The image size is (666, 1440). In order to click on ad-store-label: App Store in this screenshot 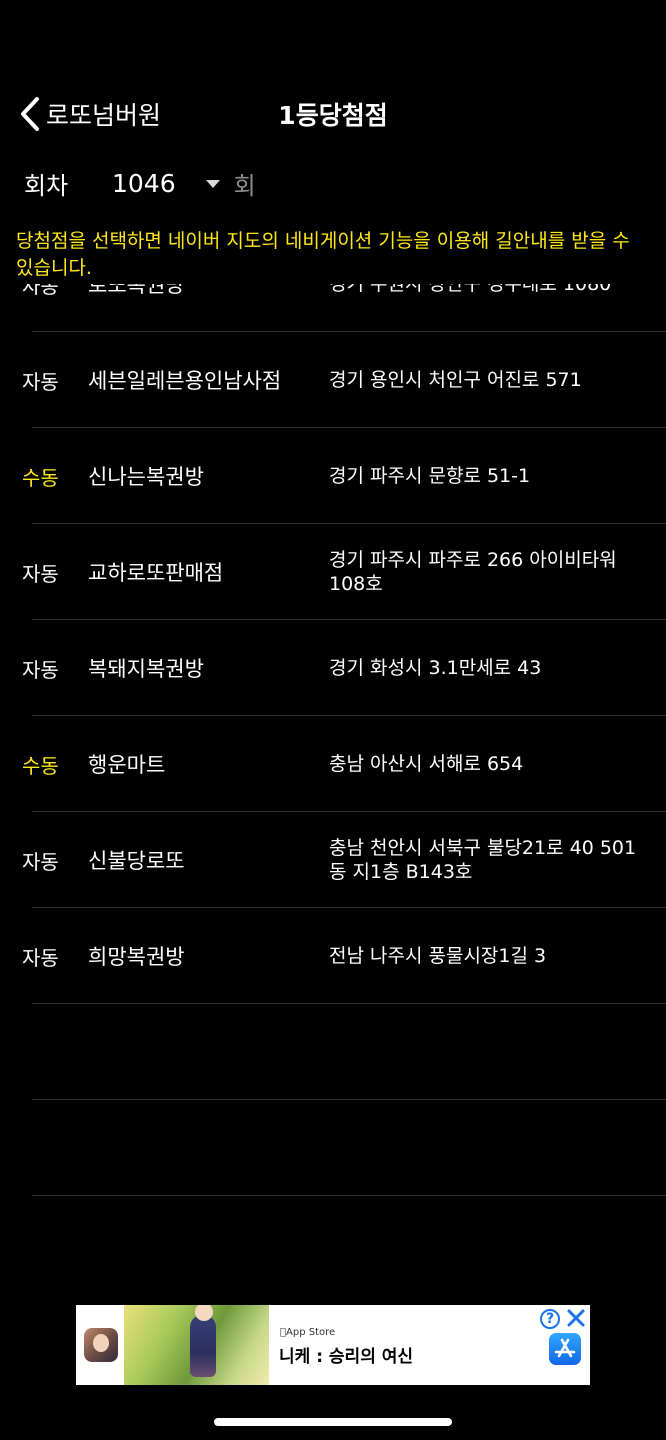, I will do `click(307, 1332)`.